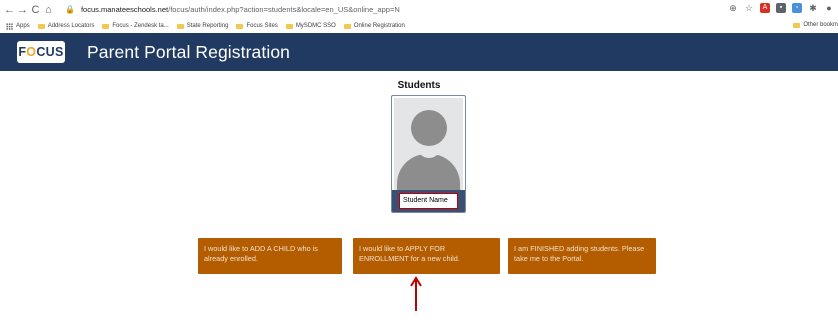 The height and width of the screenshot is (320, 838). I want to click on bookmark-item: Focus Sites, so click(257, 26).